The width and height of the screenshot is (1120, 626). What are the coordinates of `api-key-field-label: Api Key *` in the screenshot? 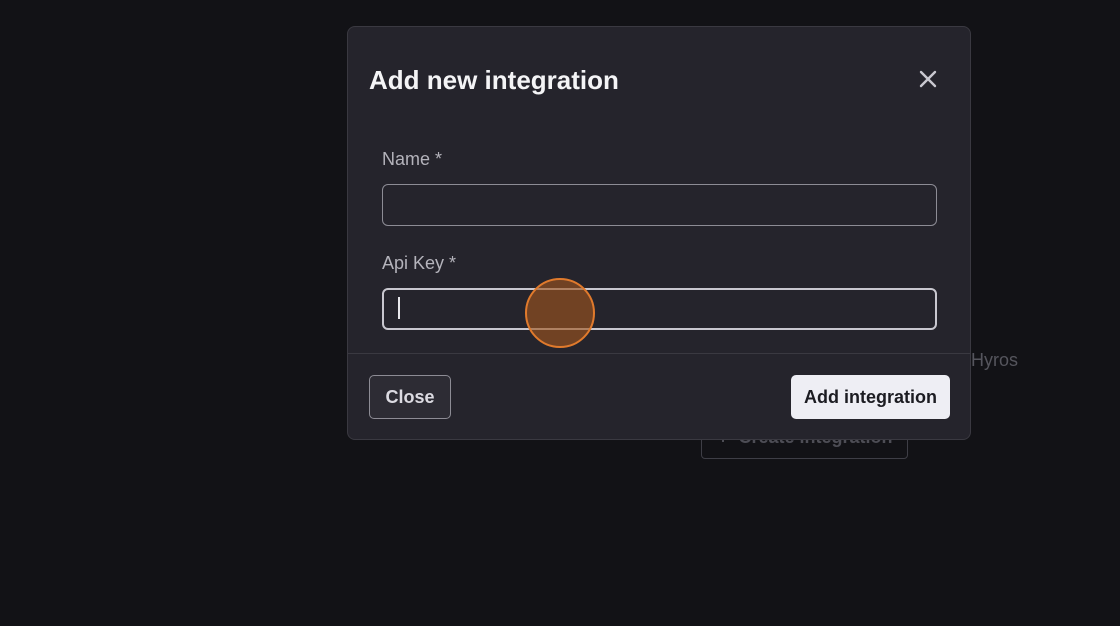 It's located at (419, 263).